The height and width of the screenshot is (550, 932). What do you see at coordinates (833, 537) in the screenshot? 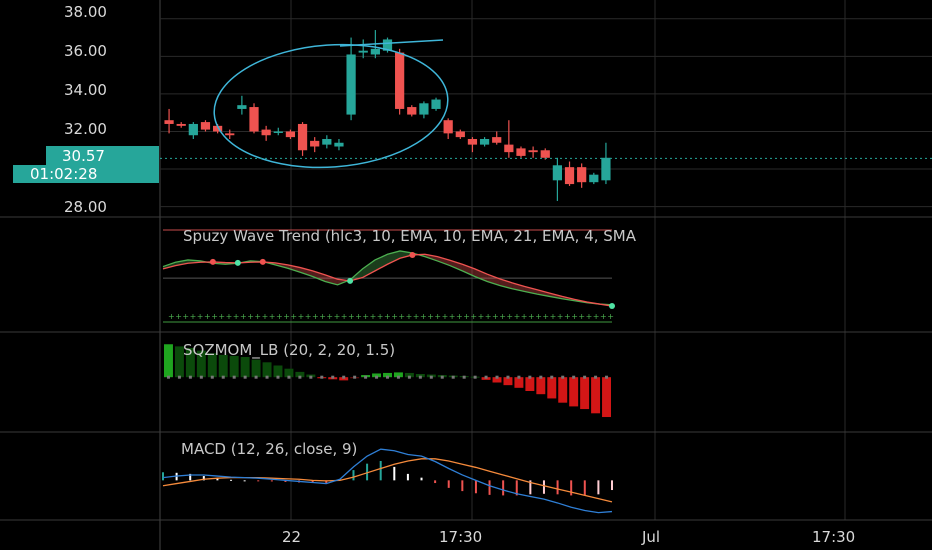
I see `time-tick-1730b: 17:30` at bounding box center [833, 537].